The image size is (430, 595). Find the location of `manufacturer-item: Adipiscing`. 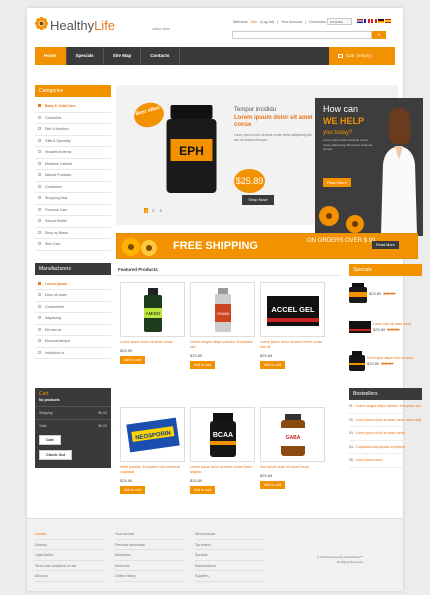

manufacturer-item: Adipiscing is located at coordinates (73, 319).